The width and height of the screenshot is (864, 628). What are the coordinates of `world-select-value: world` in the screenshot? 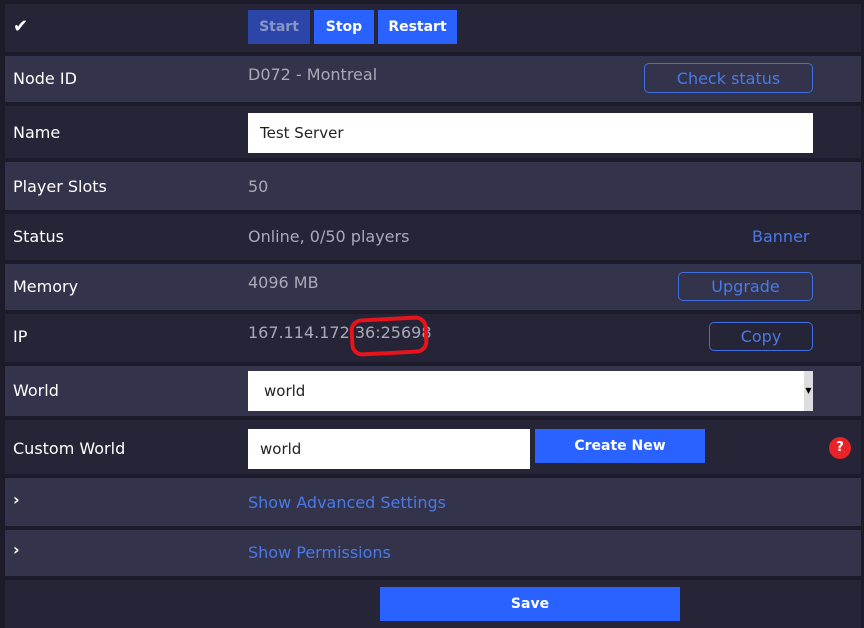 It's located at (285, 391).